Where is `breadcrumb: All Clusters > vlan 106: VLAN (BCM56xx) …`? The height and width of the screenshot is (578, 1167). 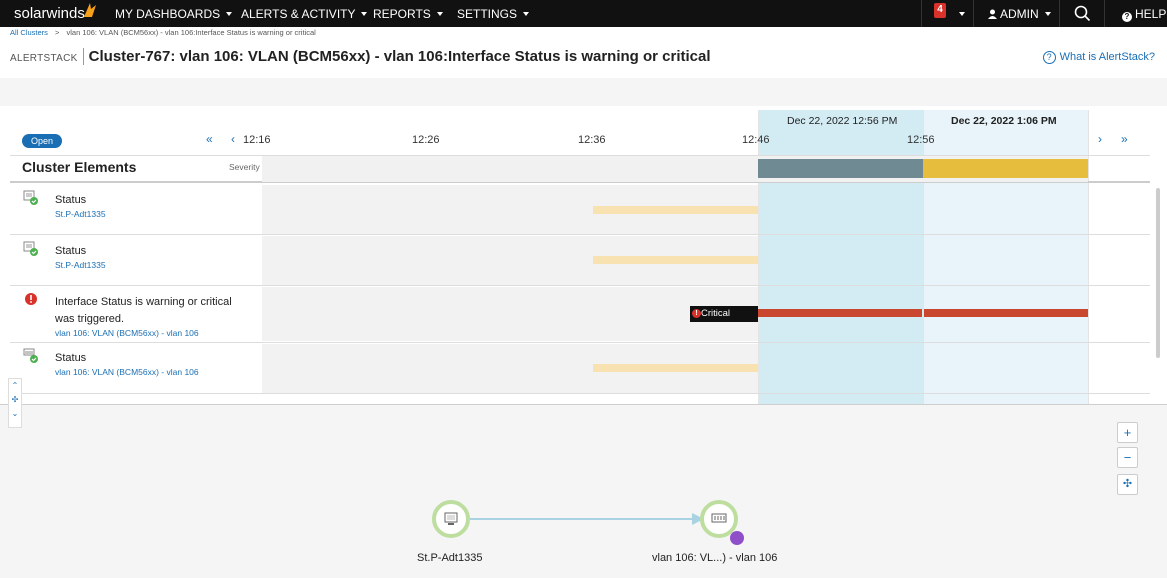 breadcrumb: All Clusters > vlan 106: VLAN (BCM56xx) … is located at coordinates (163, 32).